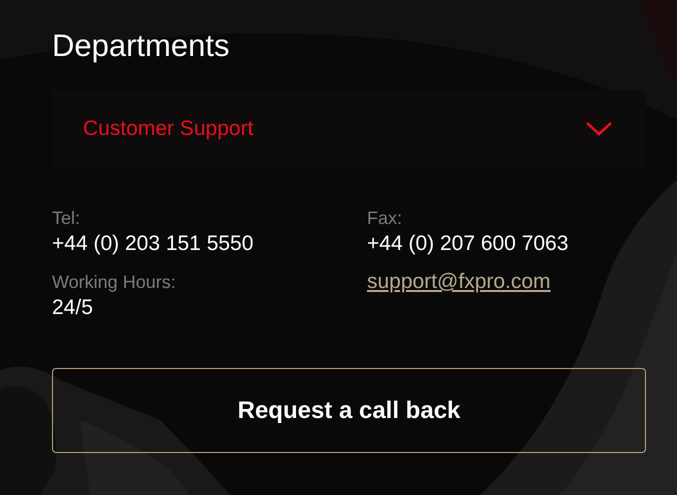 The image size is (677, 495). I want to click on contact-value: 24/5, so click(73, 308).